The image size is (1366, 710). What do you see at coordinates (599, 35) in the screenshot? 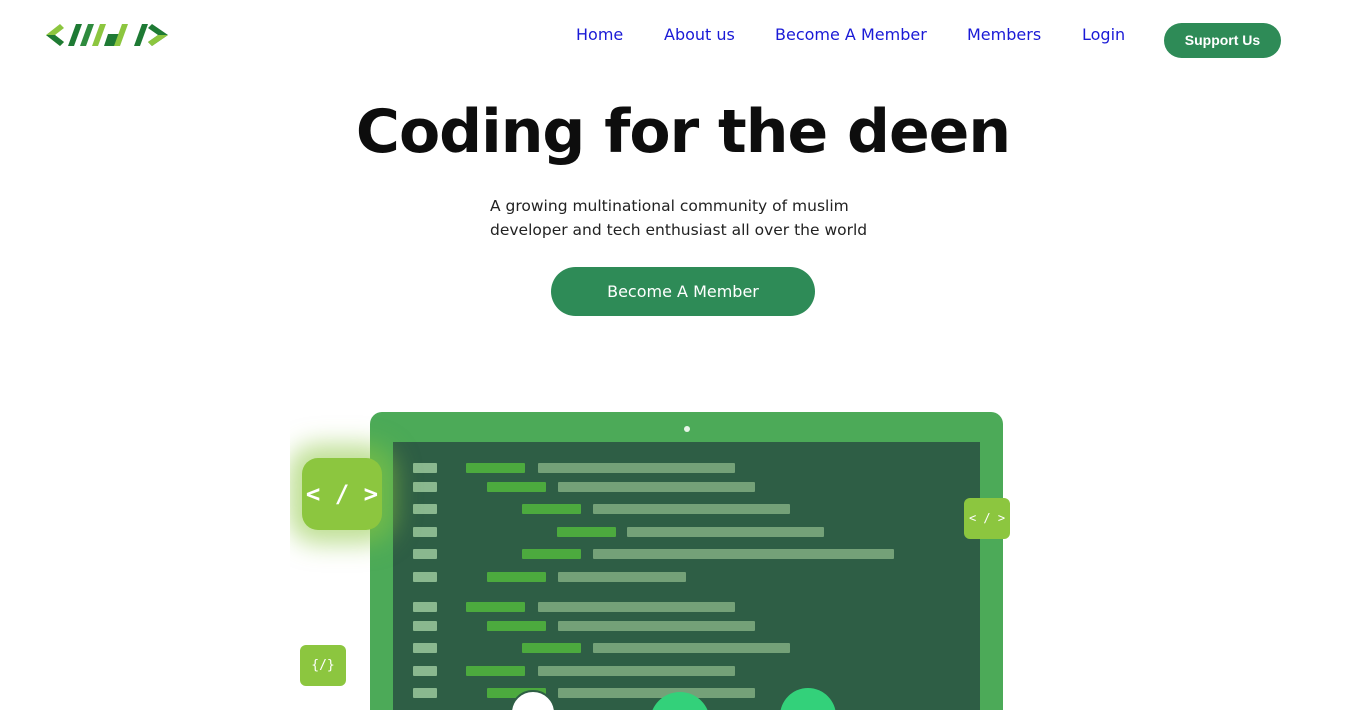
I see `nav-home: Home` at bounding box center [599, 35].